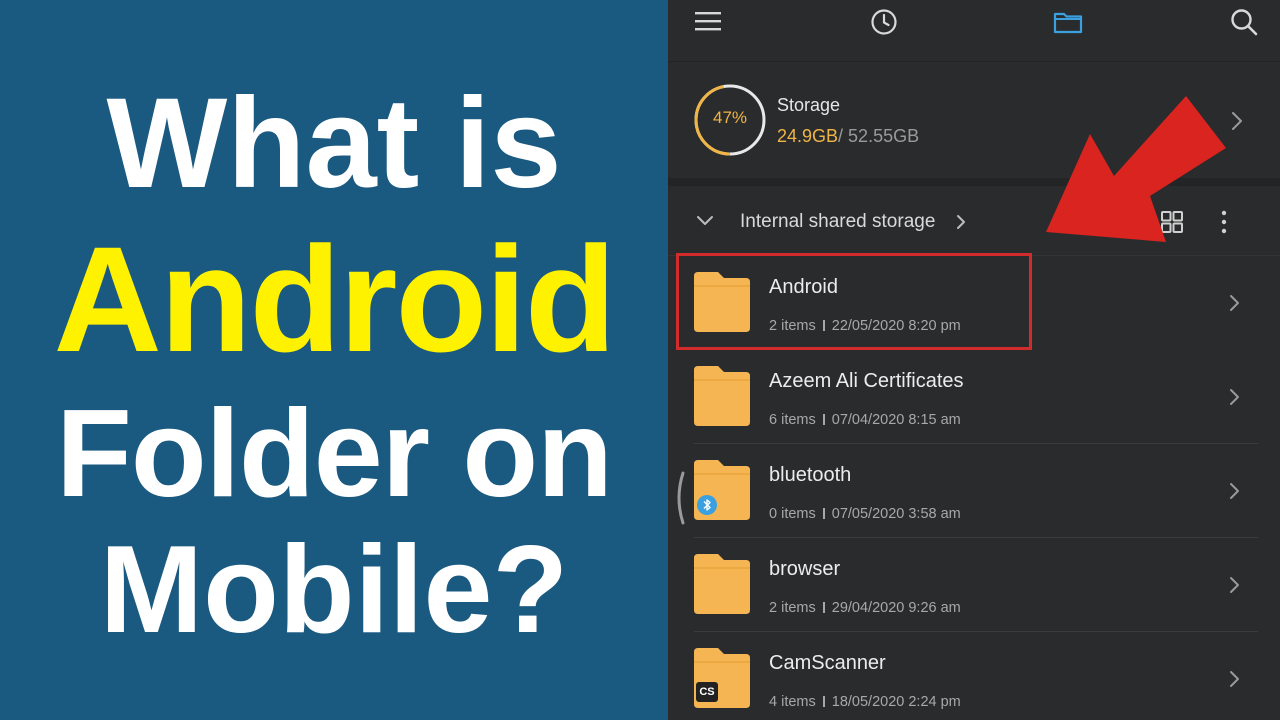  I want to click on modified-date: 29/04/2020 9:26 am, so click(896, 608).